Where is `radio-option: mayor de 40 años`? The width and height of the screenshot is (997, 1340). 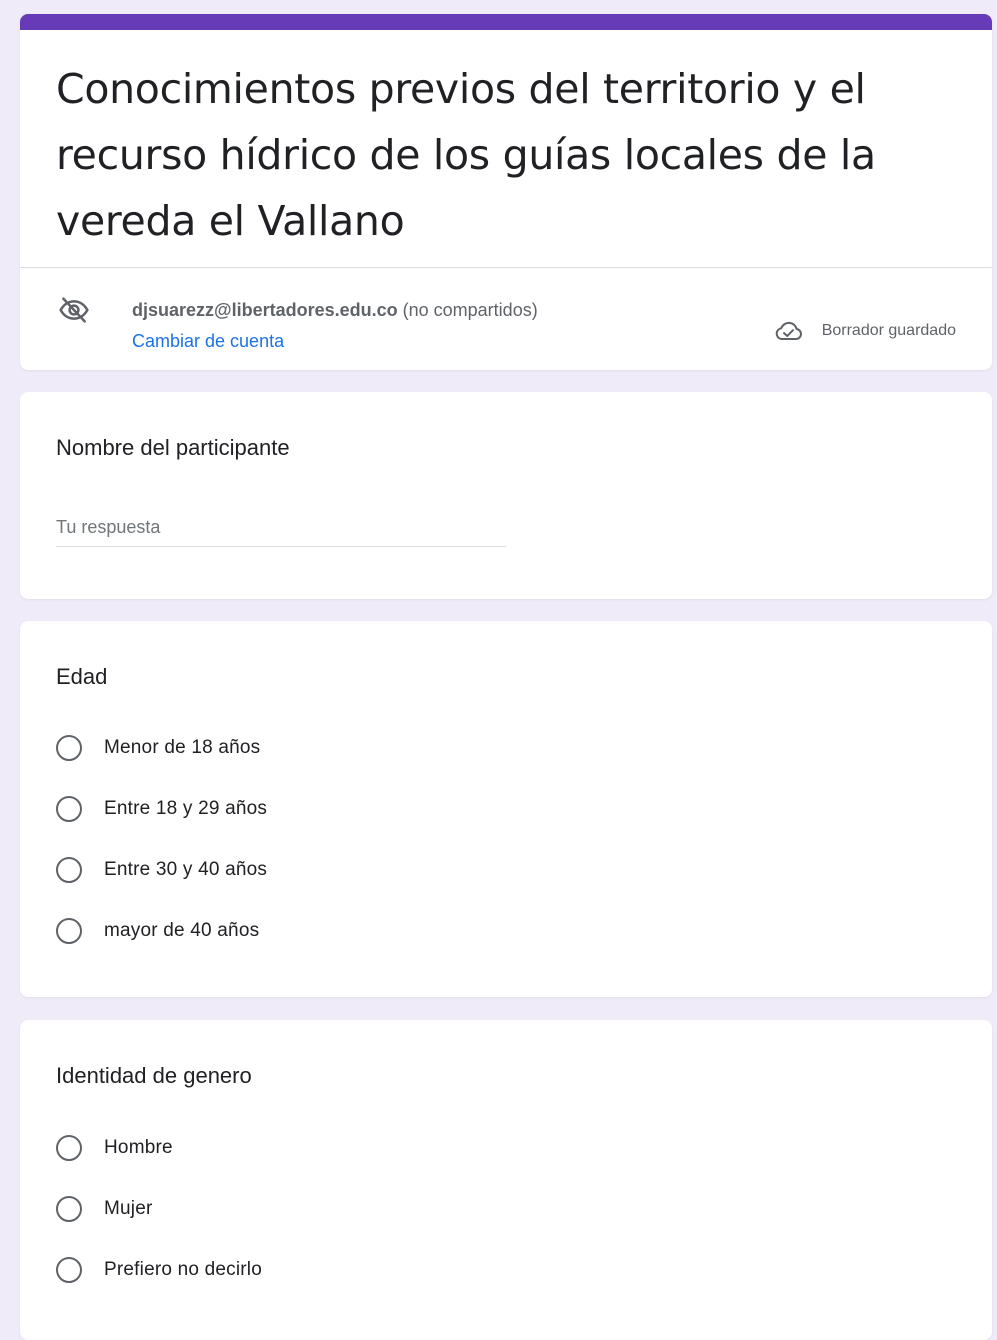
radio-option: mayor de 40 años is located at coordinates (157, 931).